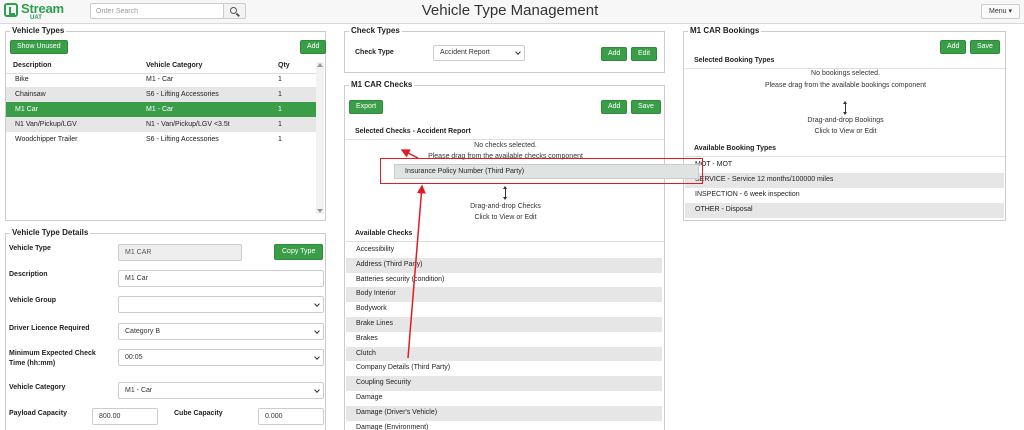 This screenshot has width=1024, height=430. What do you see at coordinates (409, 154) in the screenshot?
I see `annotation-arrow-left` at bounding box center [409, 154].